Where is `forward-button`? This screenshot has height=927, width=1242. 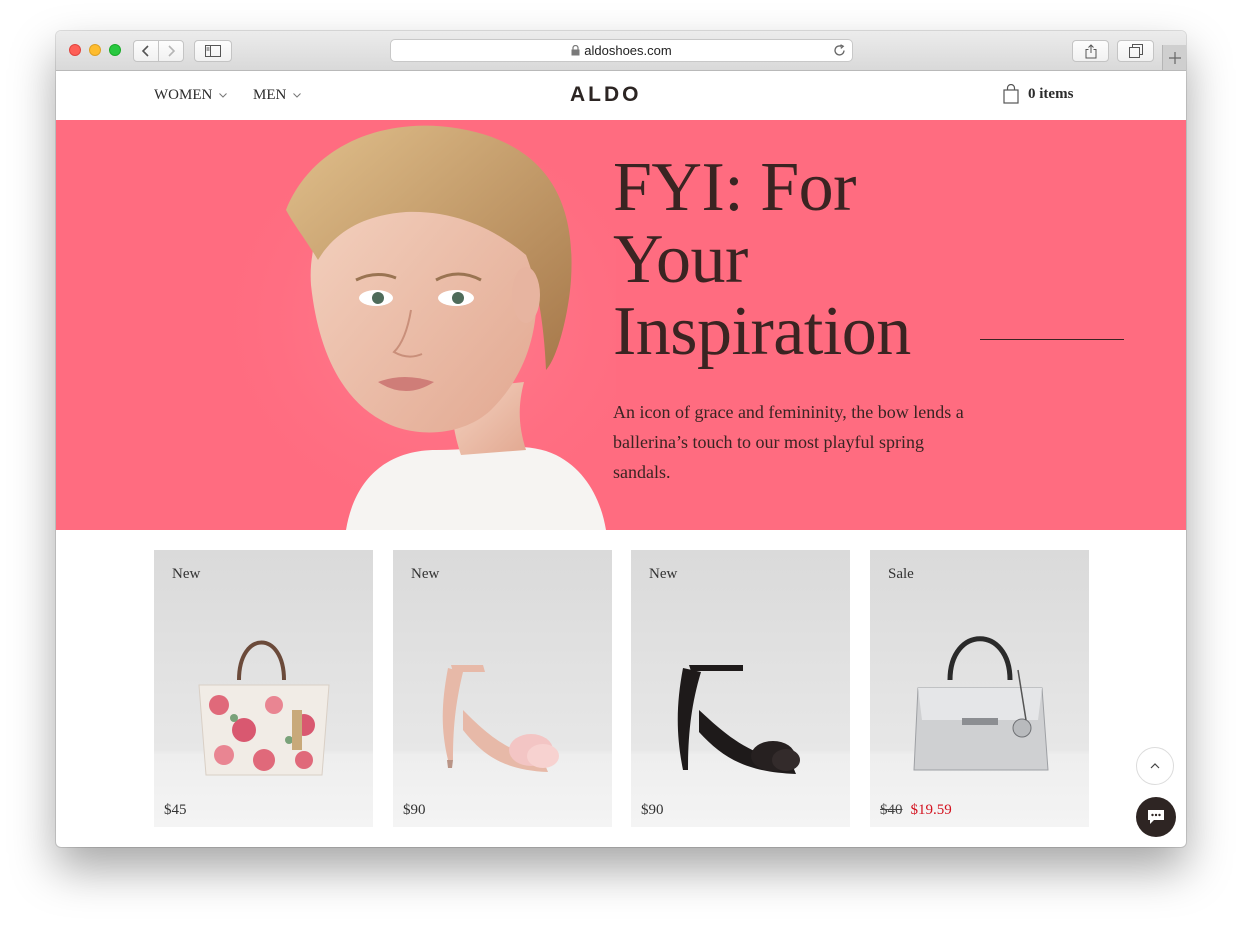
forward-button is located at coordinates (171, 51).